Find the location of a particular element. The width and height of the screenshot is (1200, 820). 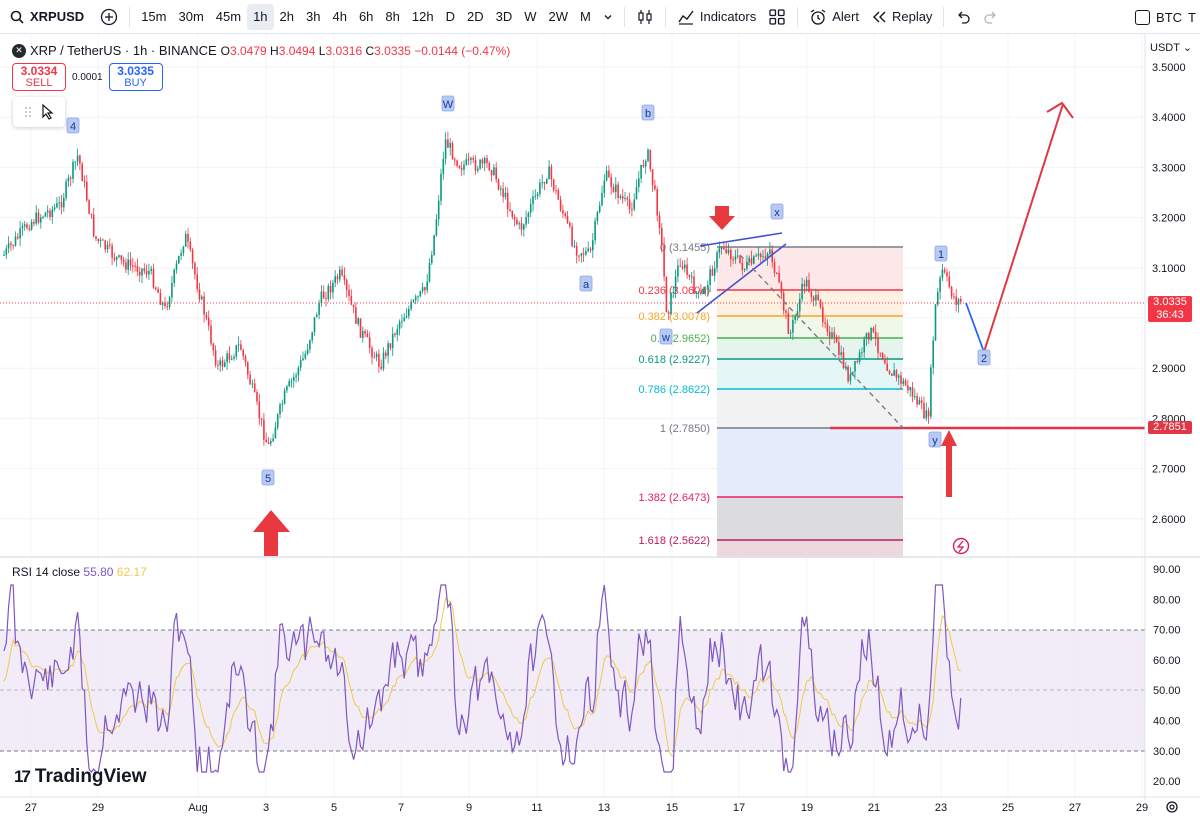

fib-level-label: 0.382 (3.0078) is located at coordinates (674, 317).